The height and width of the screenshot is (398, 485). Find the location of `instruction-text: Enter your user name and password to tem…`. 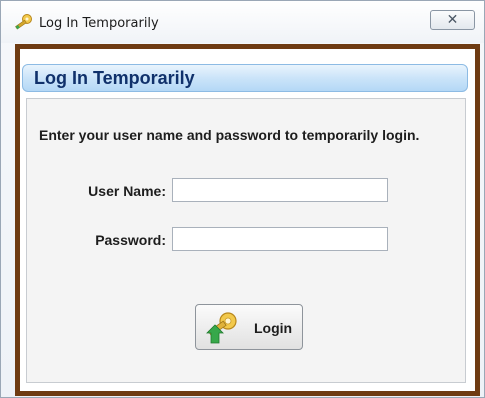

instruction-text: Enter your user name and password to tem… is located at coordinates (229, 135).